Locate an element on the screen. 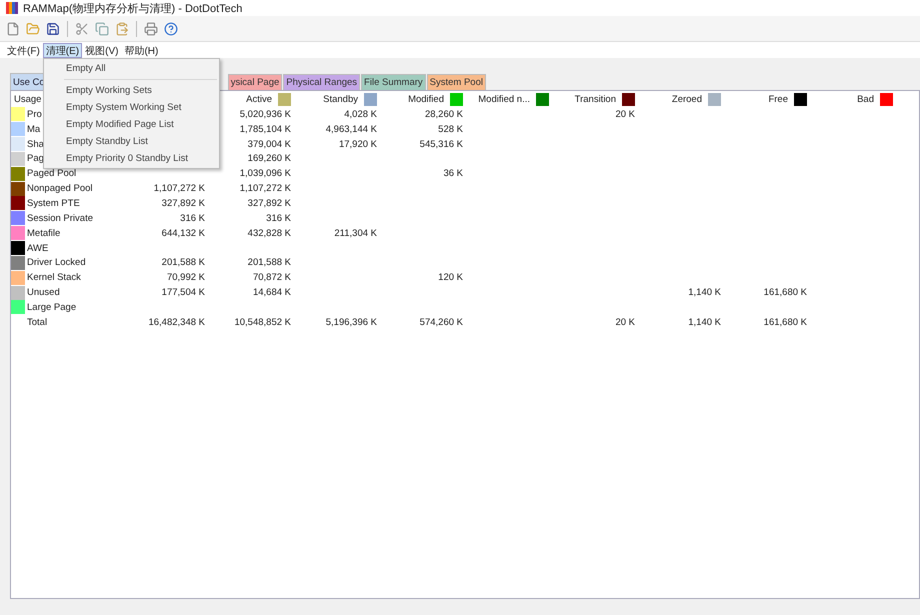  row-label: System PTE is located at coordinates (53, 203).